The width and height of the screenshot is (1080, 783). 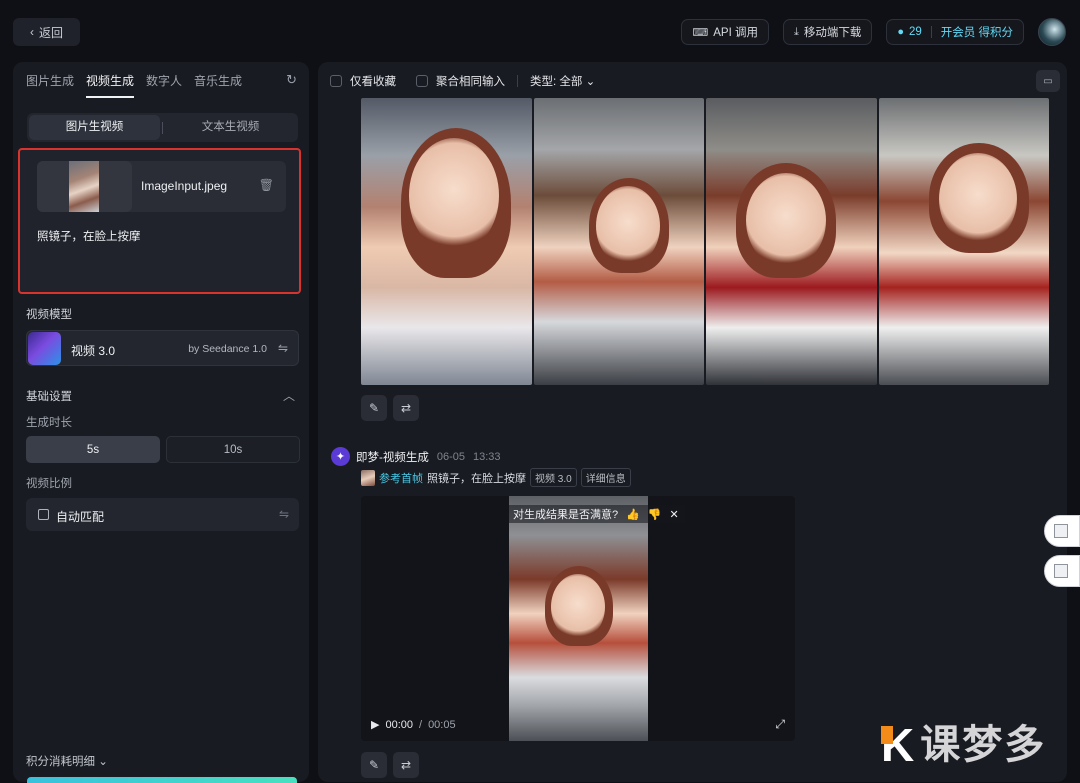 What do you see at coordinates (735, 33) in the screenshot?
I see `api-label: API 调用` at bounding box center [735, 33].